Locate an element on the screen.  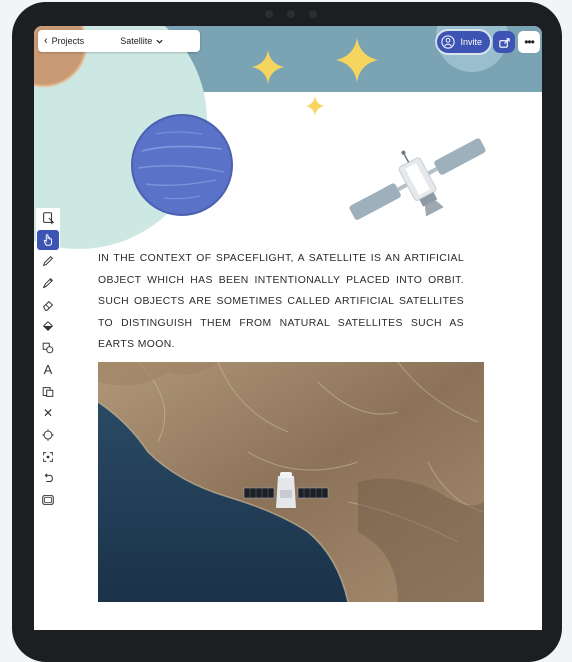
tool-shapes is located at coordinates (48, 348).